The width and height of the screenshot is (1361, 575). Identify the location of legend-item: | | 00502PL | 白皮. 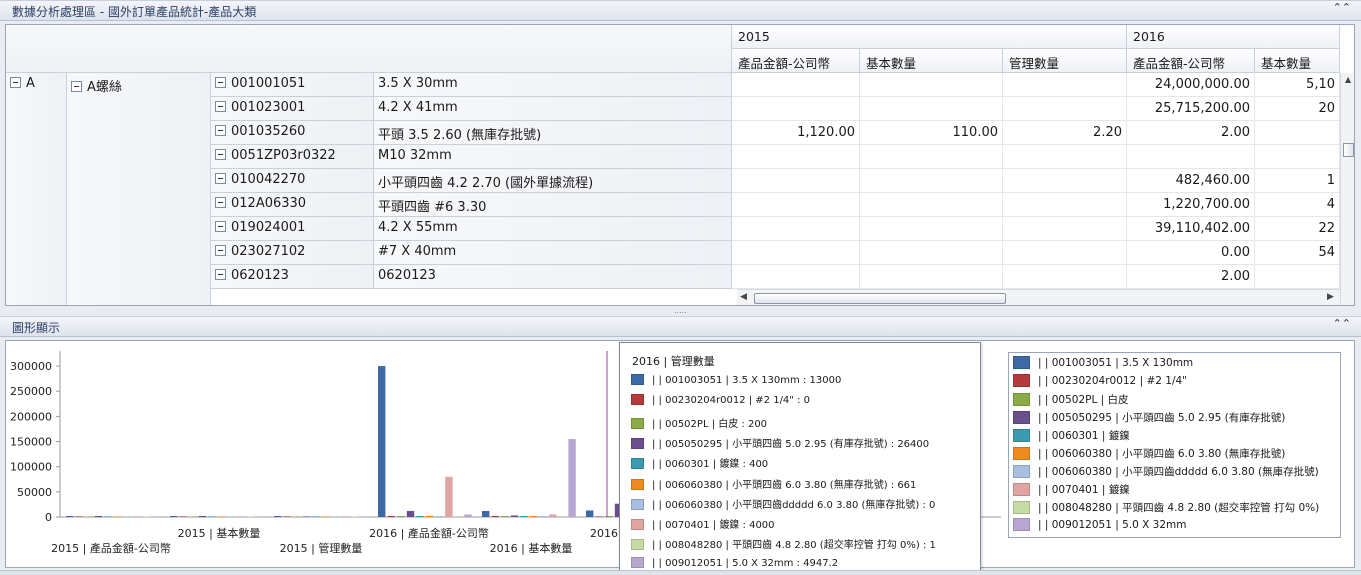
(1071, 400).